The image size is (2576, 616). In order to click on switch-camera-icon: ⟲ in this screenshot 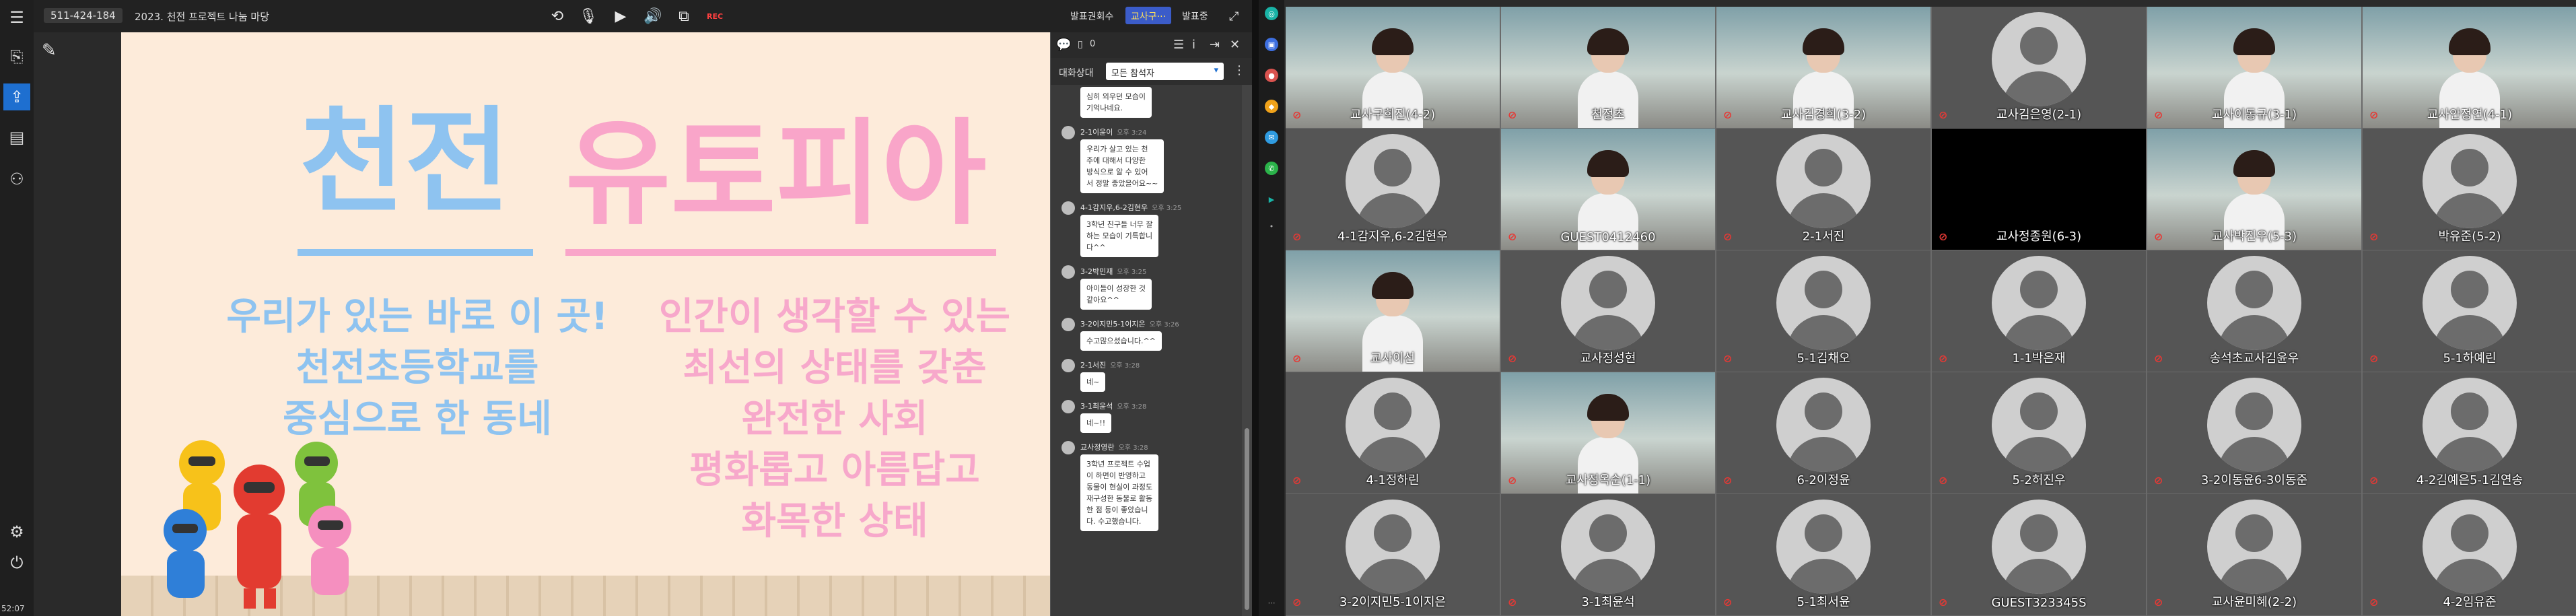, I will do `click(557, 16)`.